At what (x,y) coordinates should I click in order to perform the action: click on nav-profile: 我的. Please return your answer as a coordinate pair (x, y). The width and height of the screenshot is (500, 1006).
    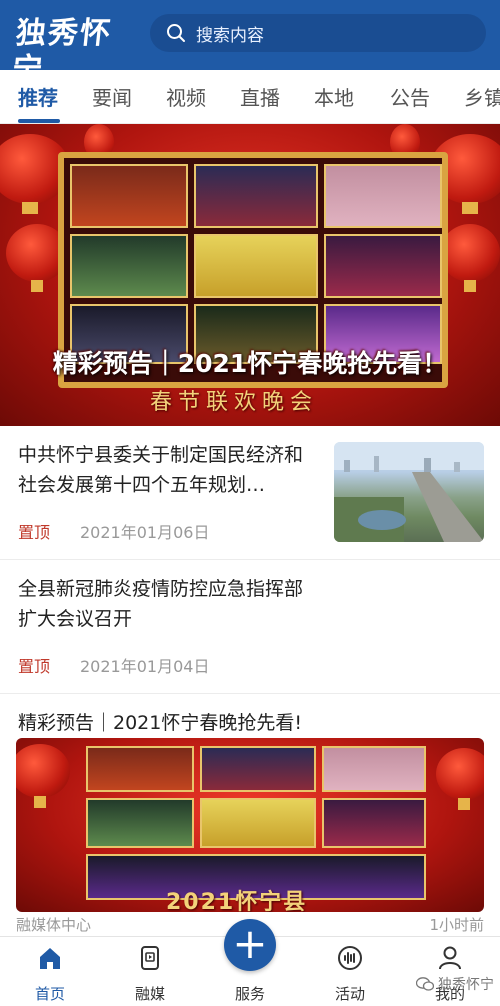
    Looking at the image, I should click on (450, 971).